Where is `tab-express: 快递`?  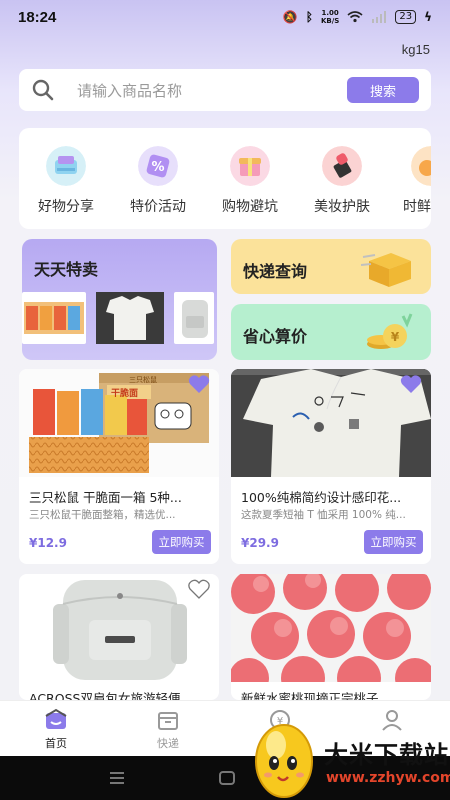
tab-express: 快递 is located at coordinates (168, 729).